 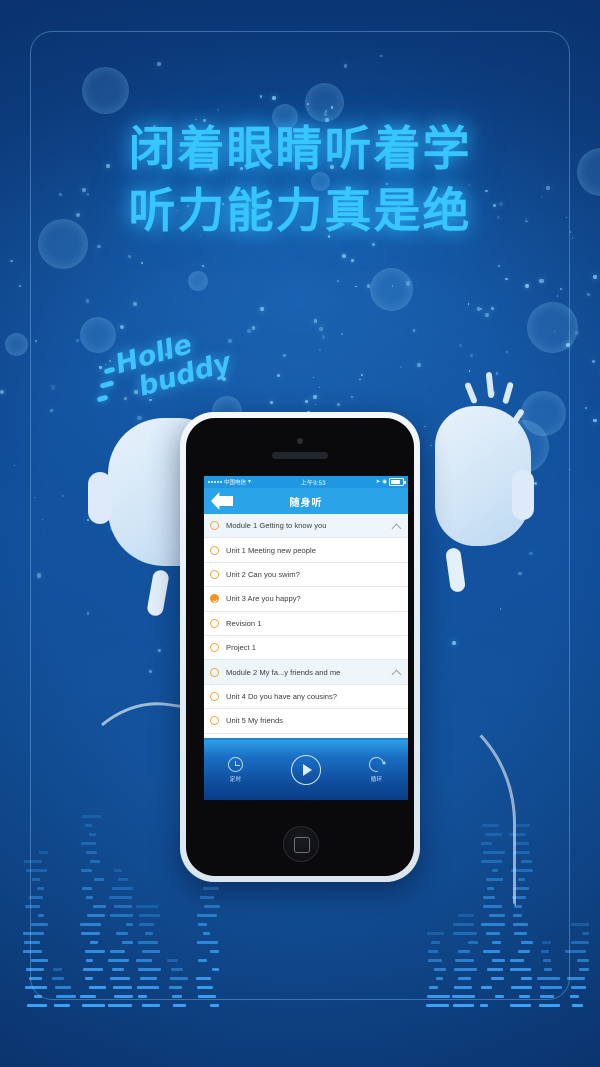 What do you see at coordinates (306, 697) in the screenshot?
I see `lesson-row: Unit 4 Do you have any cousins?` at bounding box center [306, 697].